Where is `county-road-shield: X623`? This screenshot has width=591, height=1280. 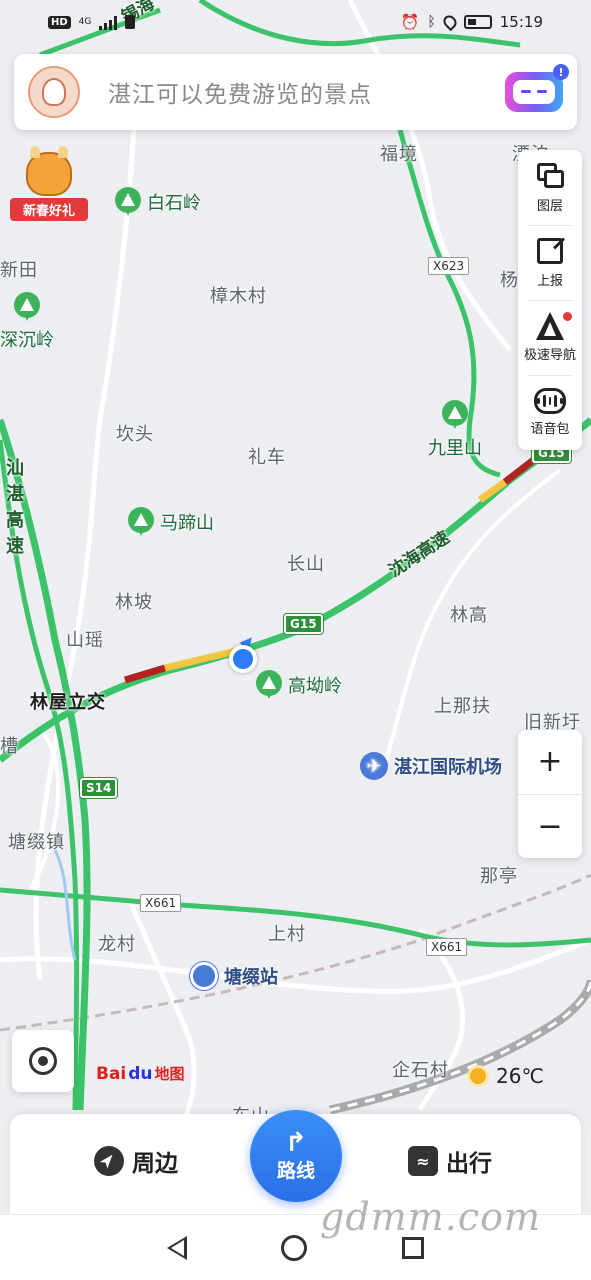 county-road-shield: X623 is located at coordinates (449, 266).